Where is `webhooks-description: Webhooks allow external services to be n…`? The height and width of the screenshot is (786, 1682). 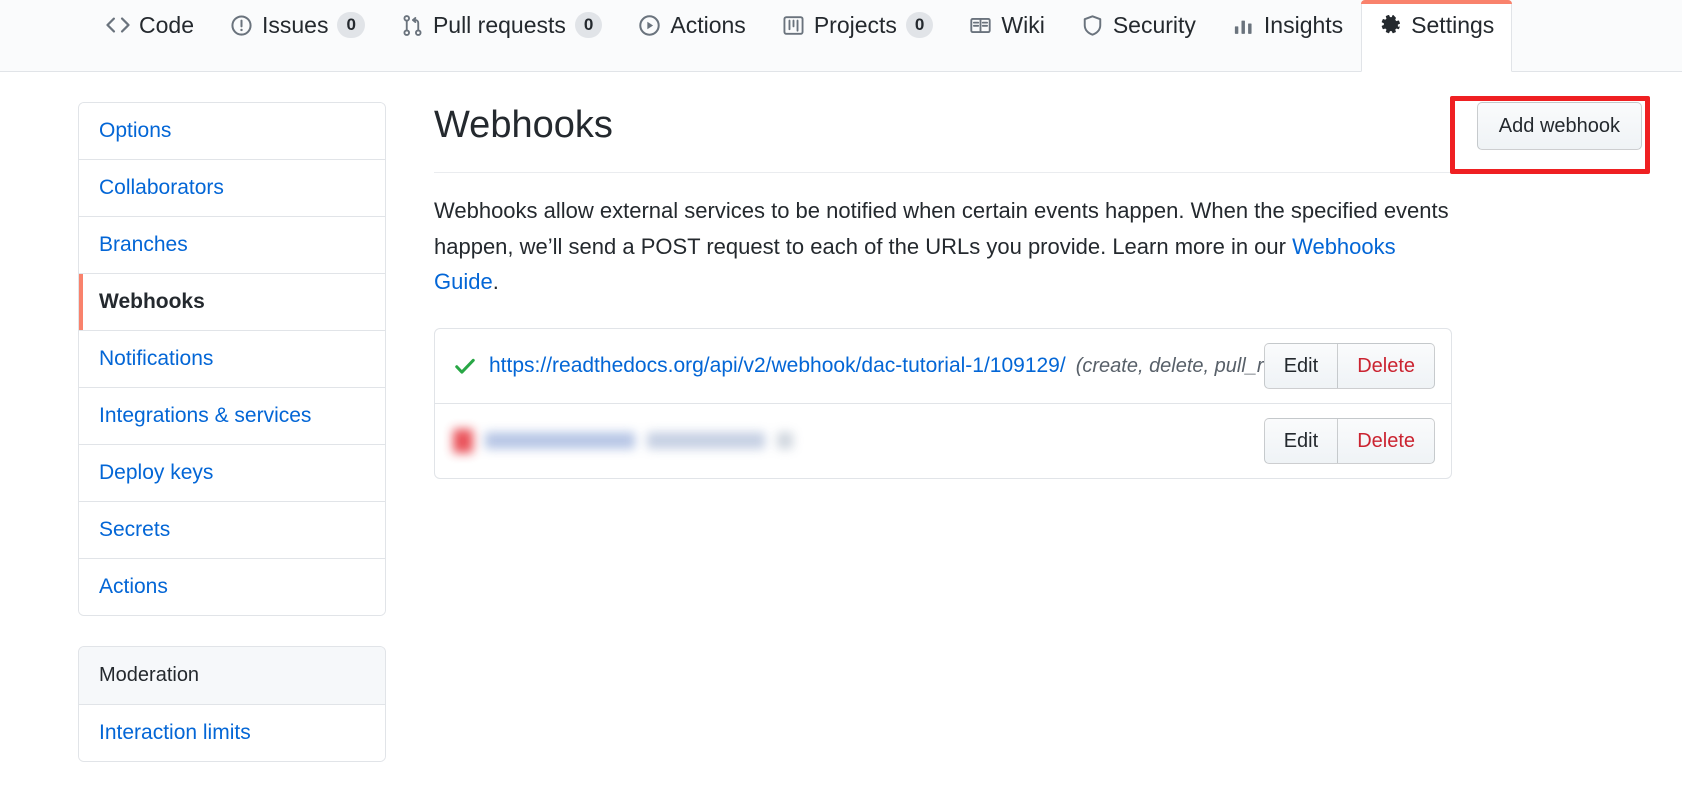
webhooks-description: Webhooks allow external services to be n… is located at coordinates (944, 246).